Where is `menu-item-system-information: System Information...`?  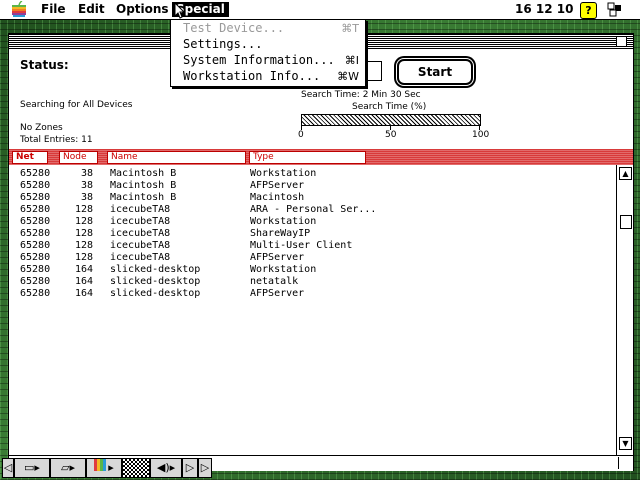
menu-item-system-information: System Information... is located at coordinates (259, 60).